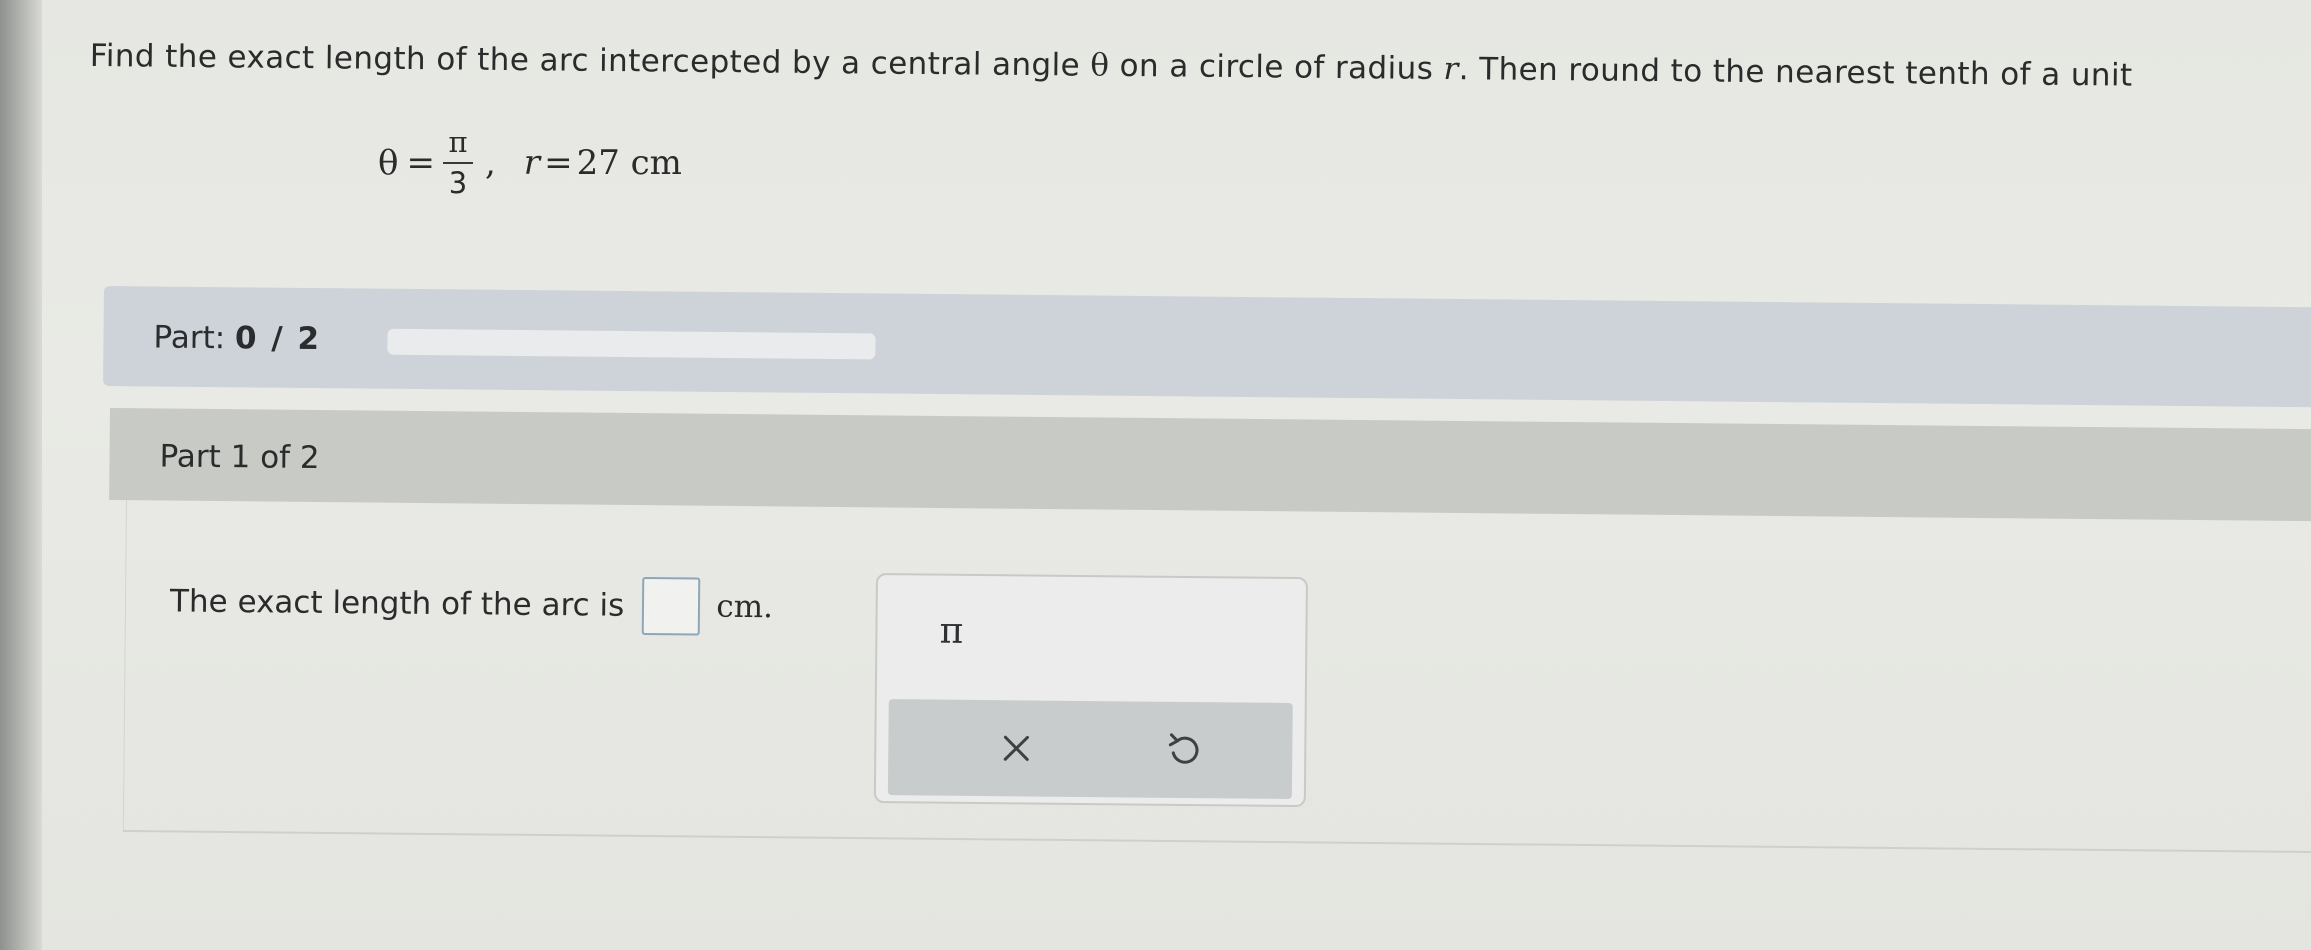 The height and width of the screenshot is (950, 2311). I want to click on tool-actions-bar, so click(1090, 749).